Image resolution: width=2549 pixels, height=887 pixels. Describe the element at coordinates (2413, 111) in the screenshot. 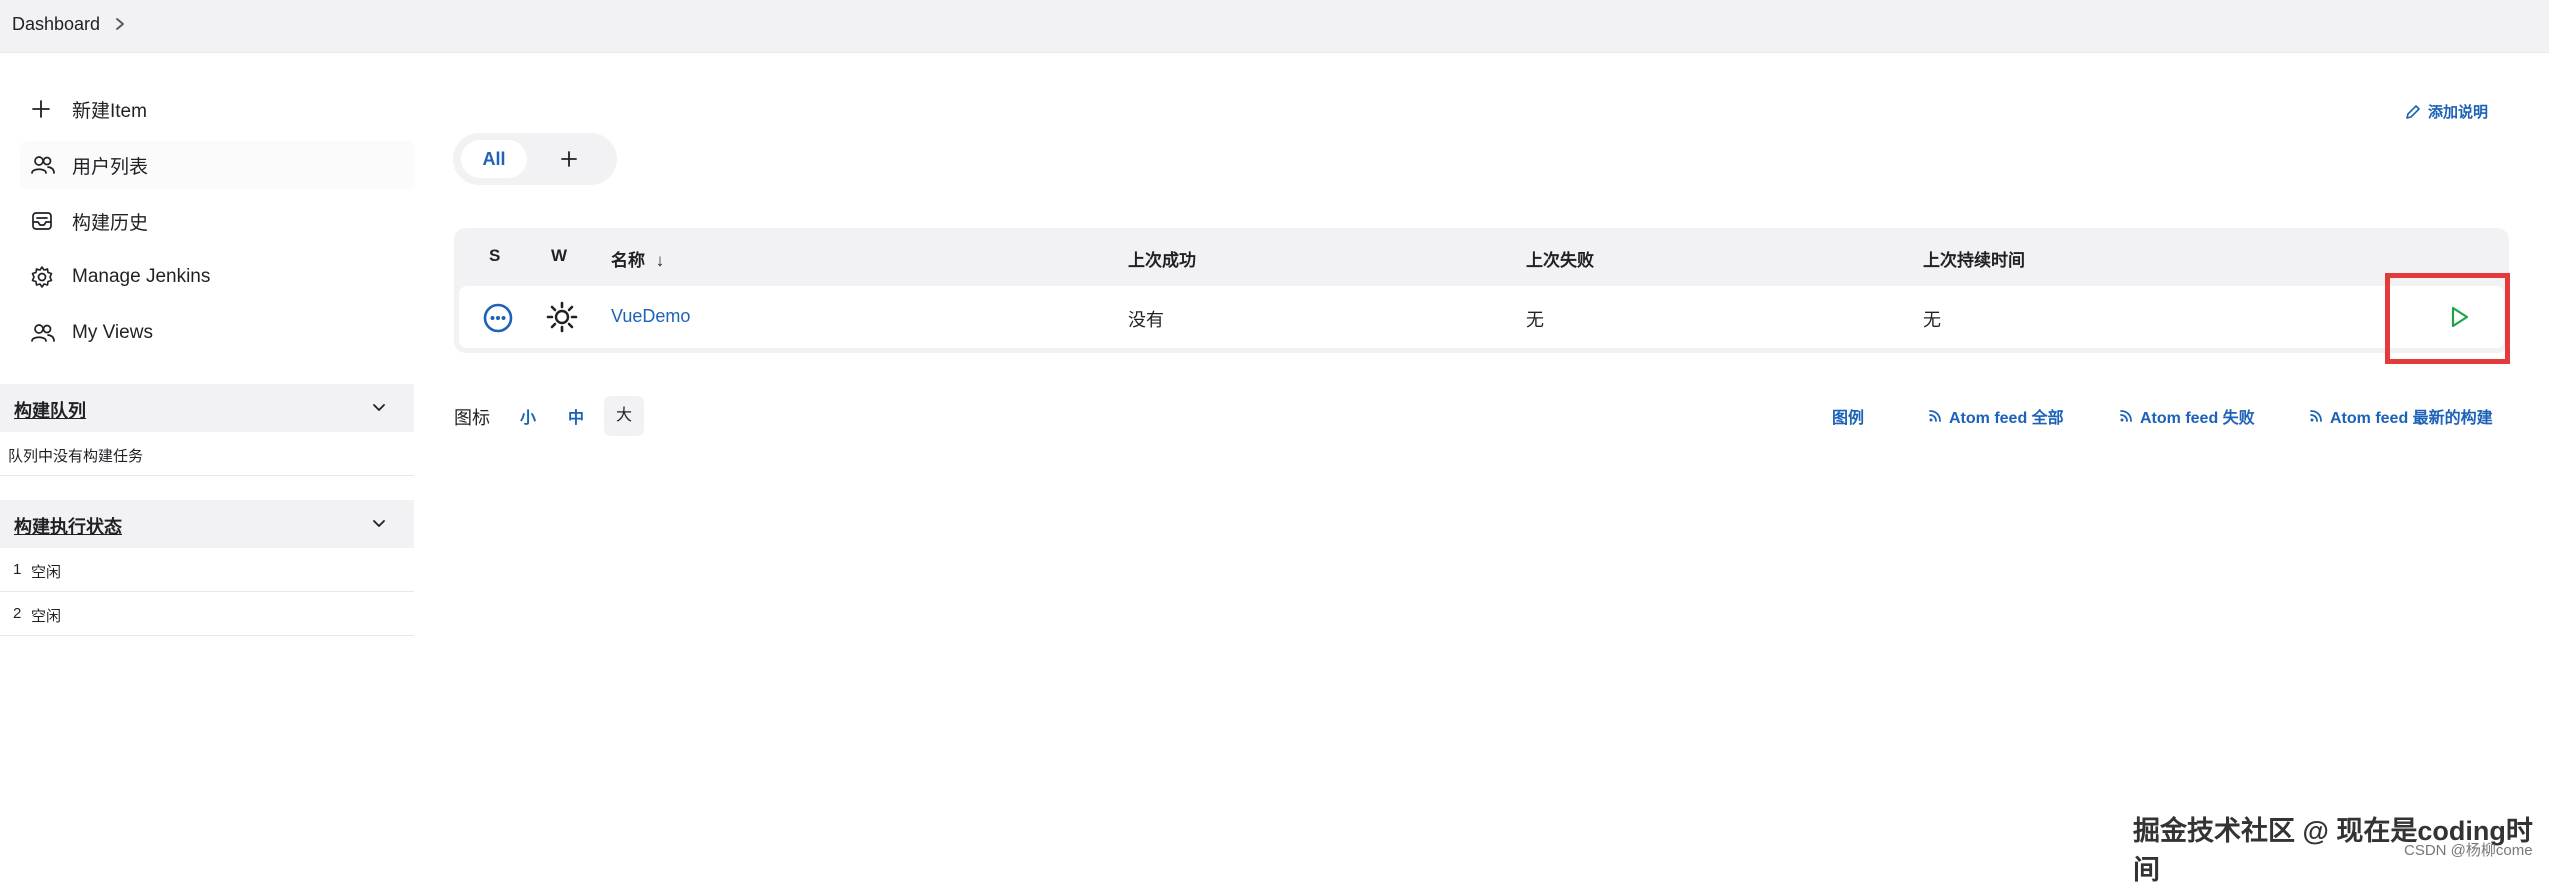

I see `pencil-icon` at that location.